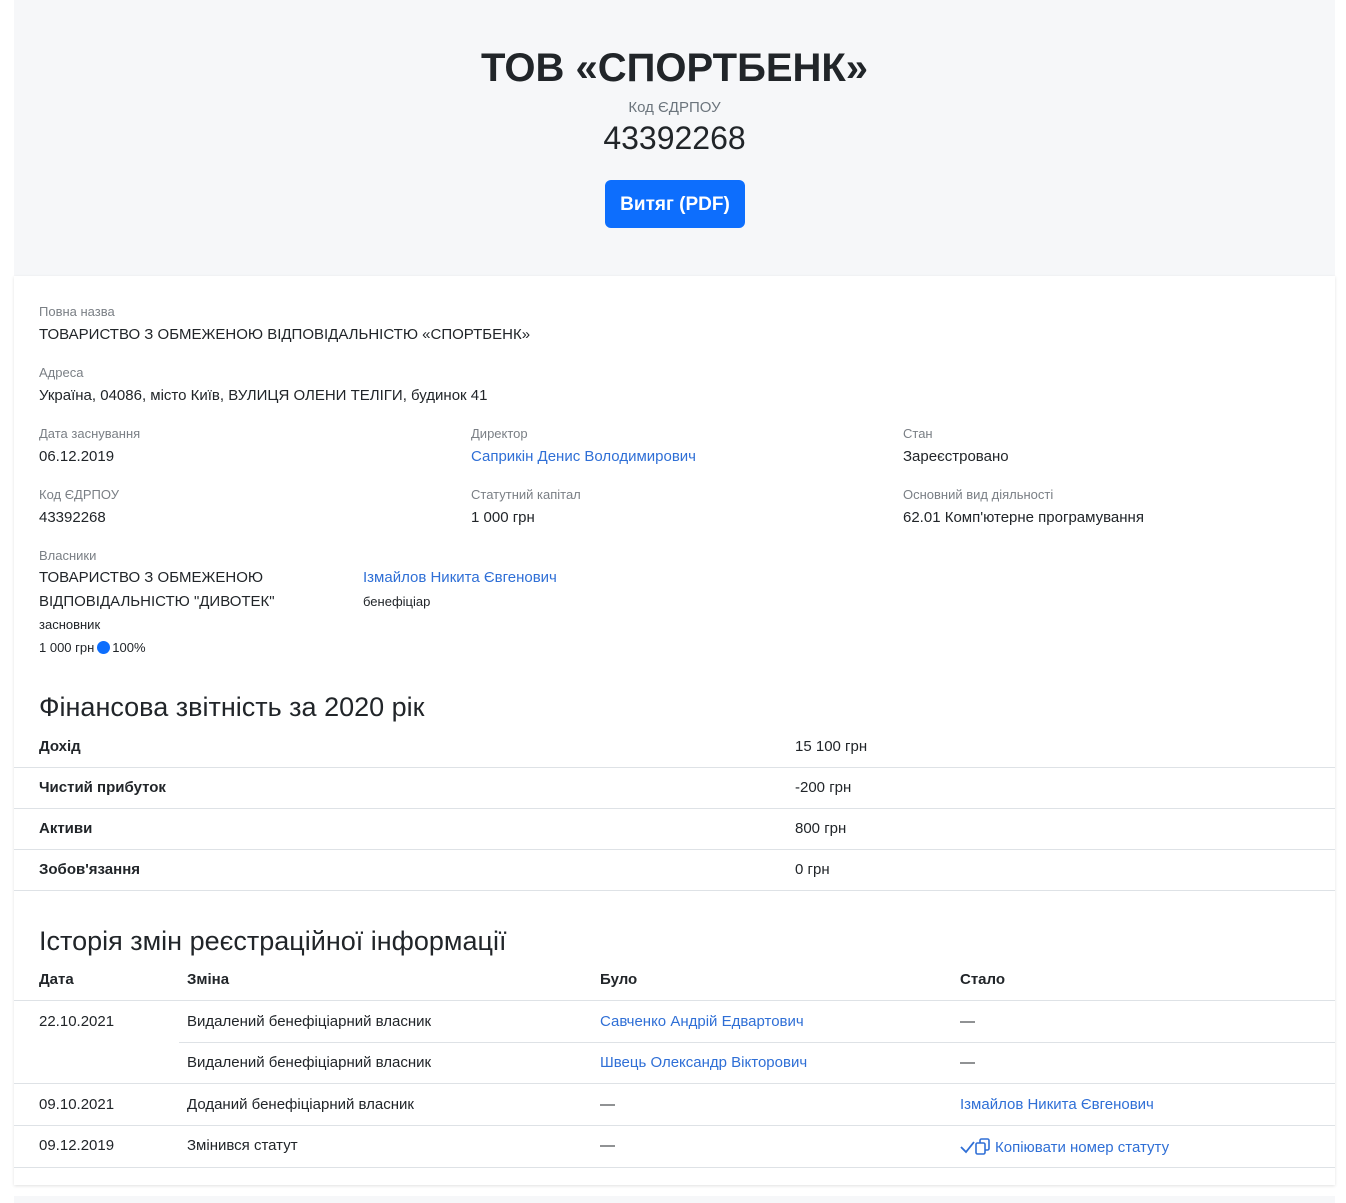 The width and height of the screenshot is (1346, 1203). Describe the element at coordinates (151, 577) in the screenshot. I see `owner-founder-name-line1: ТОВАРИСТВО З ОБМЕЖЕНОЮ` at that location.